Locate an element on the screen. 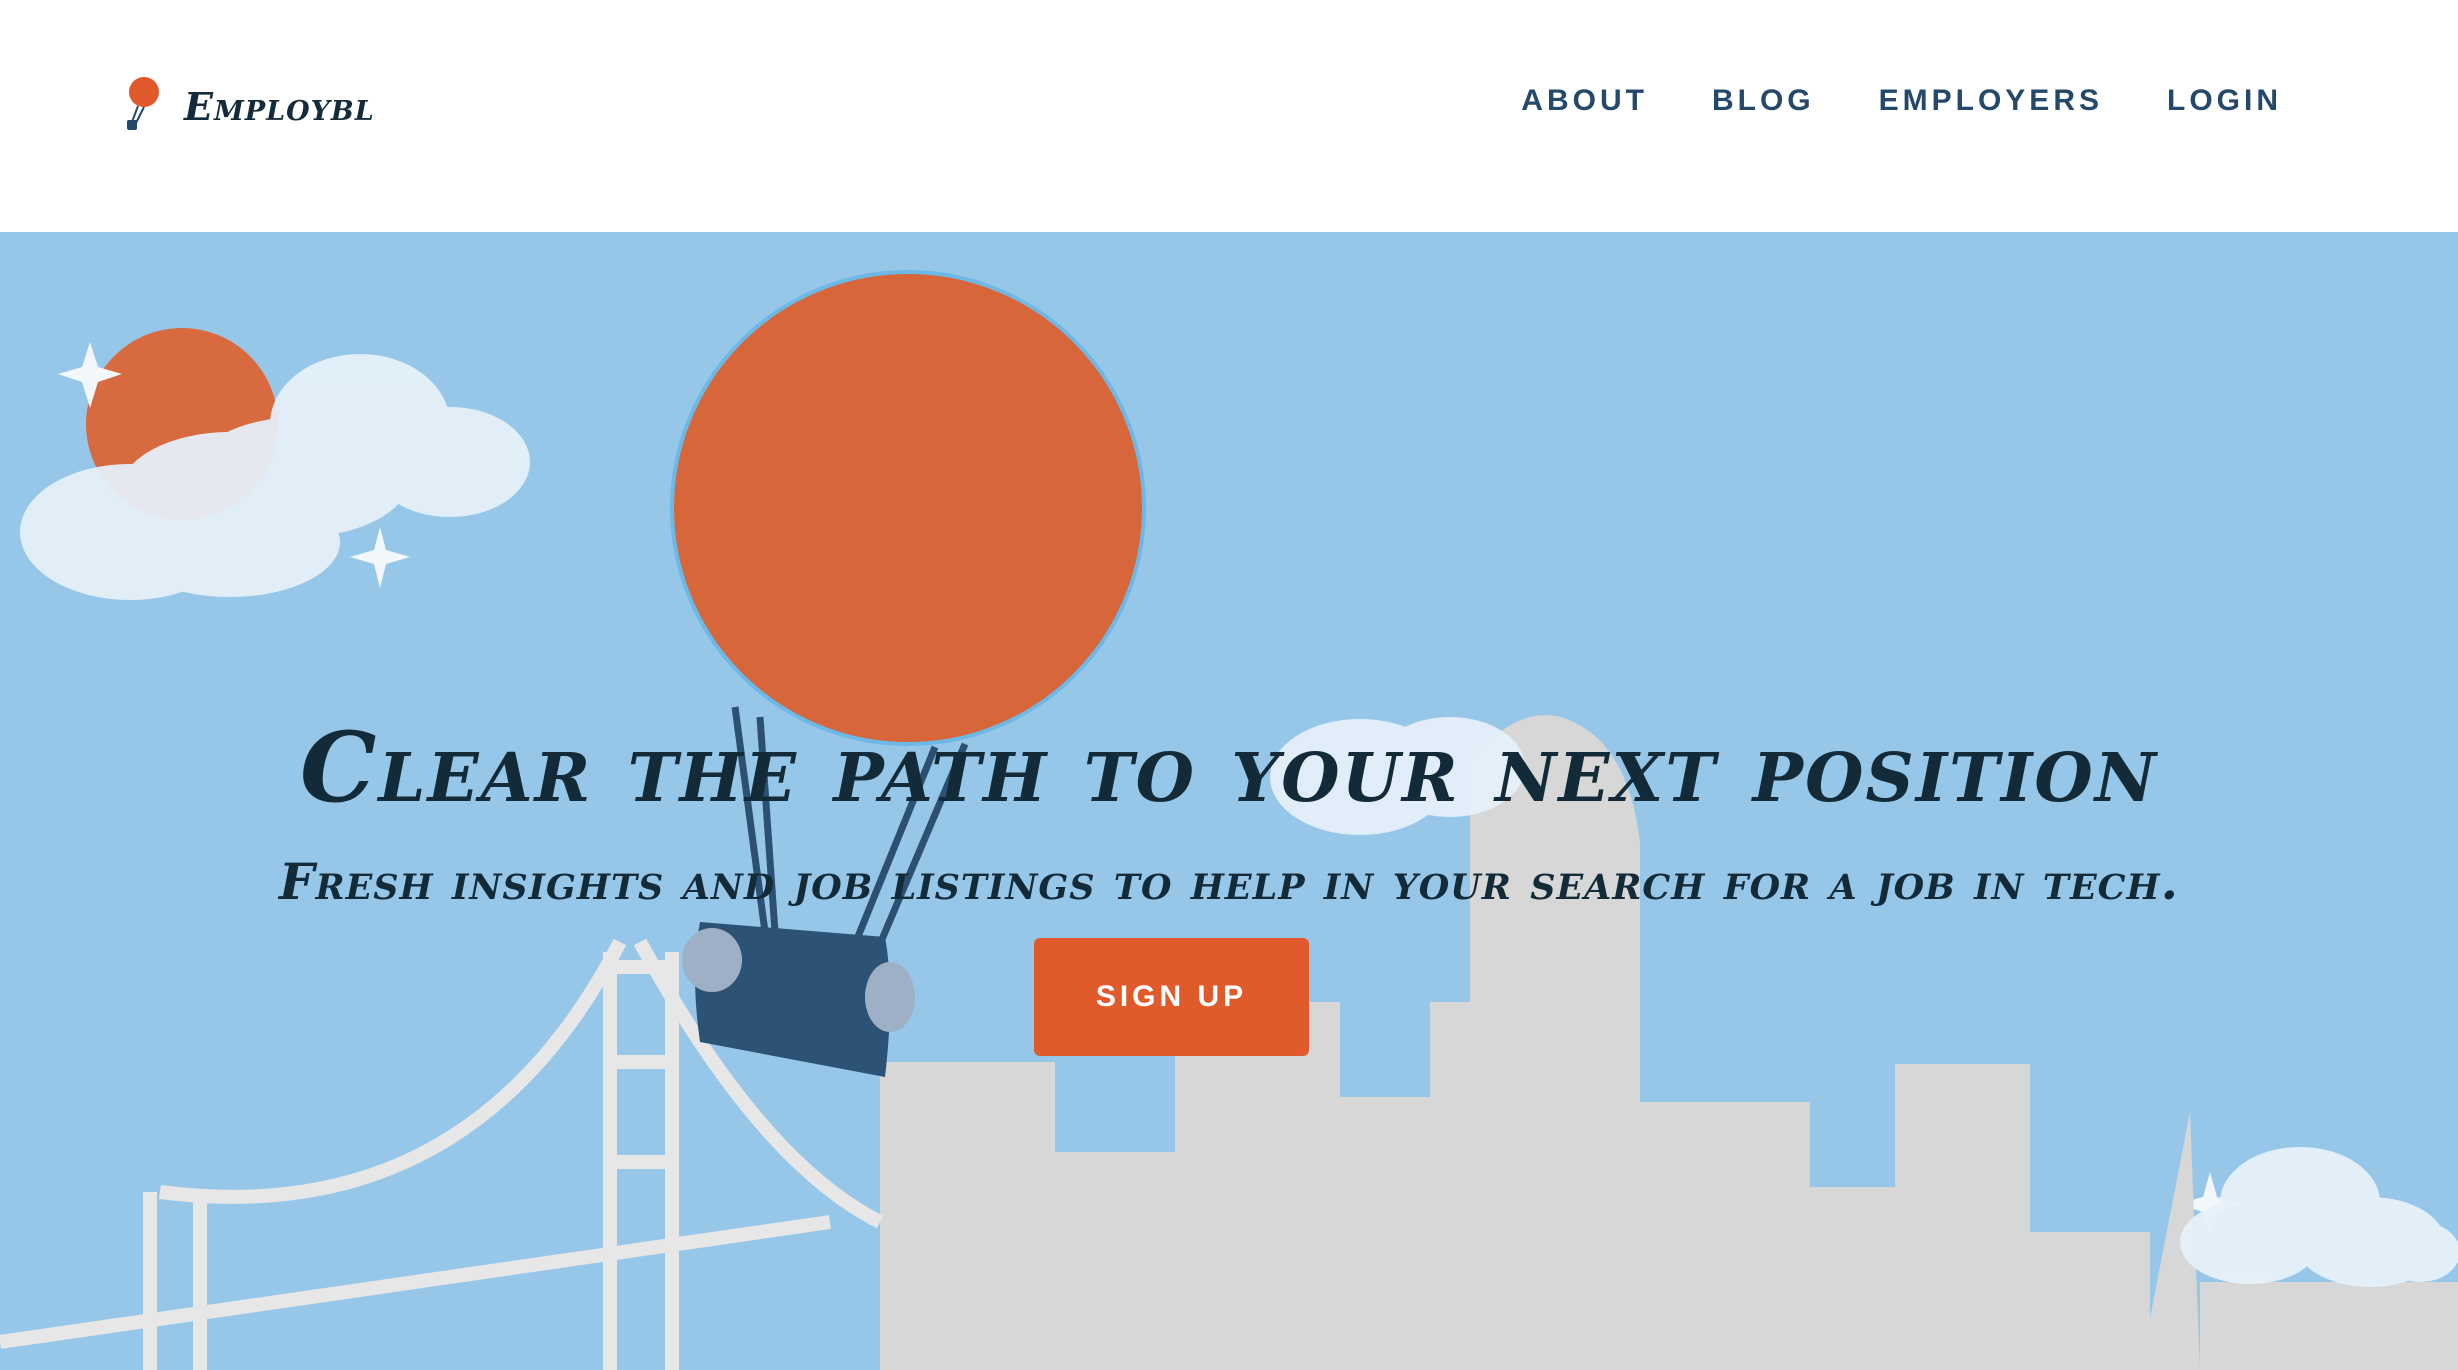 This screenshot has height=1370, width=2458. nav-about: ABOUT is located at coordinates (1584, 101).